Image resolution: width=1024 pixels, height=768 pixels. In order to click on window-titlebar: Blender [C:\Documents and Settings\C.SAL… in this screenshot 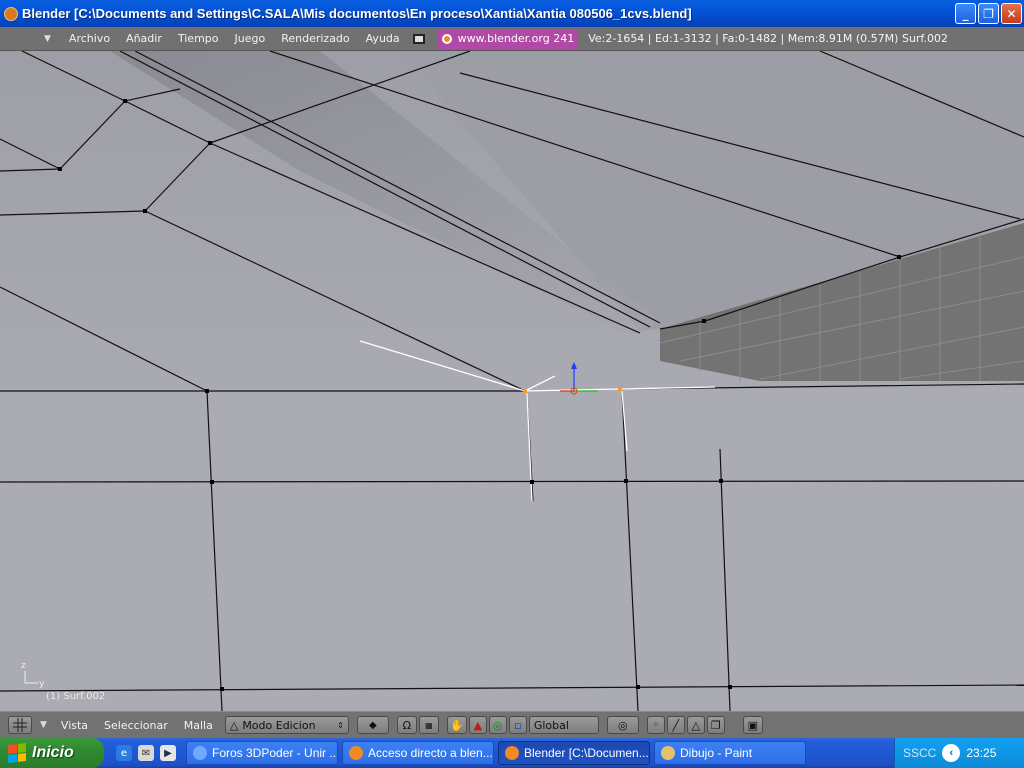, I will do `click(512, 13)`.